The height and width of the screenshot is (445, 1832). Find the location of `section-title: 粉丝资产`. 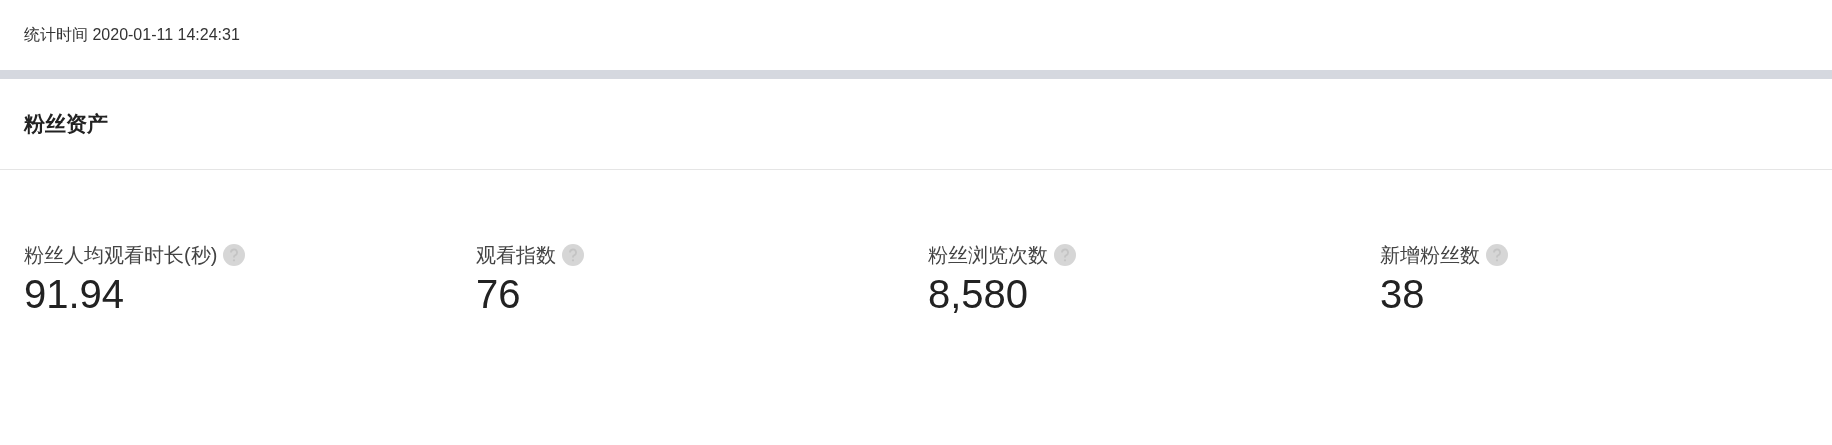

section-title: 粉丝资产 is located at coordinates (66, 124).